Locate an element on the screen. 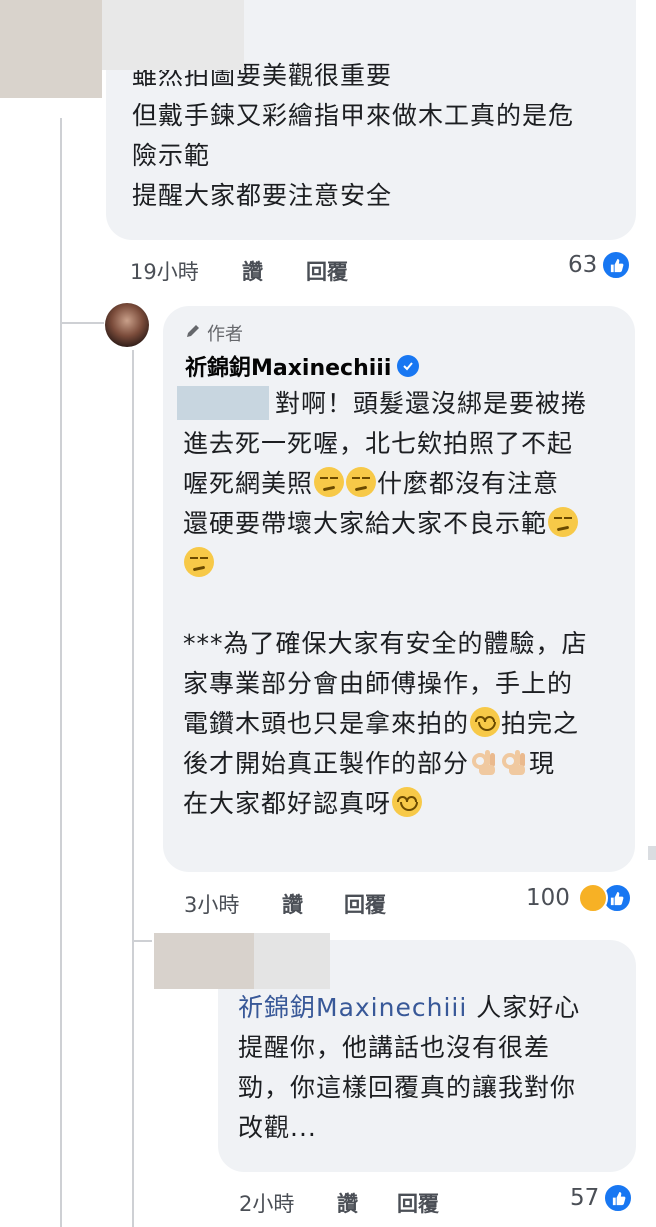 Image resolution: width=656 pixels, height=1227 pixels. reaction-summary: 57 is located at coordinates (602, 1198).